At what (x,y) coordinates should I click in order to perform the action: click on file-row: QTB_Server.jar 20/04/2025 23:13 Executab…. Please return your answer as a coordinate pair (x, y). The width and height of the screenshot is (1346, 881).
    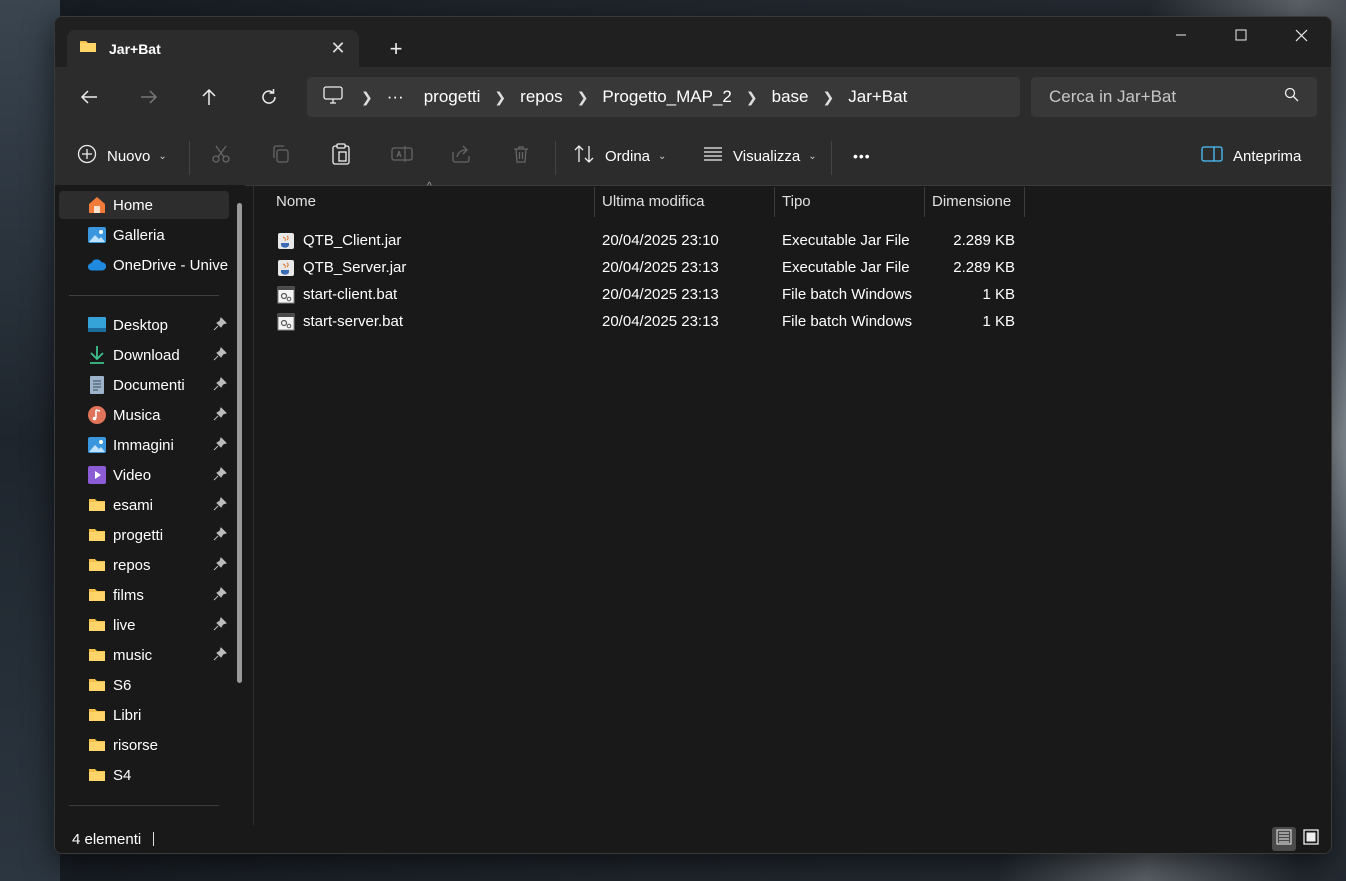
    Looking at the image, I should click on (645, 267).